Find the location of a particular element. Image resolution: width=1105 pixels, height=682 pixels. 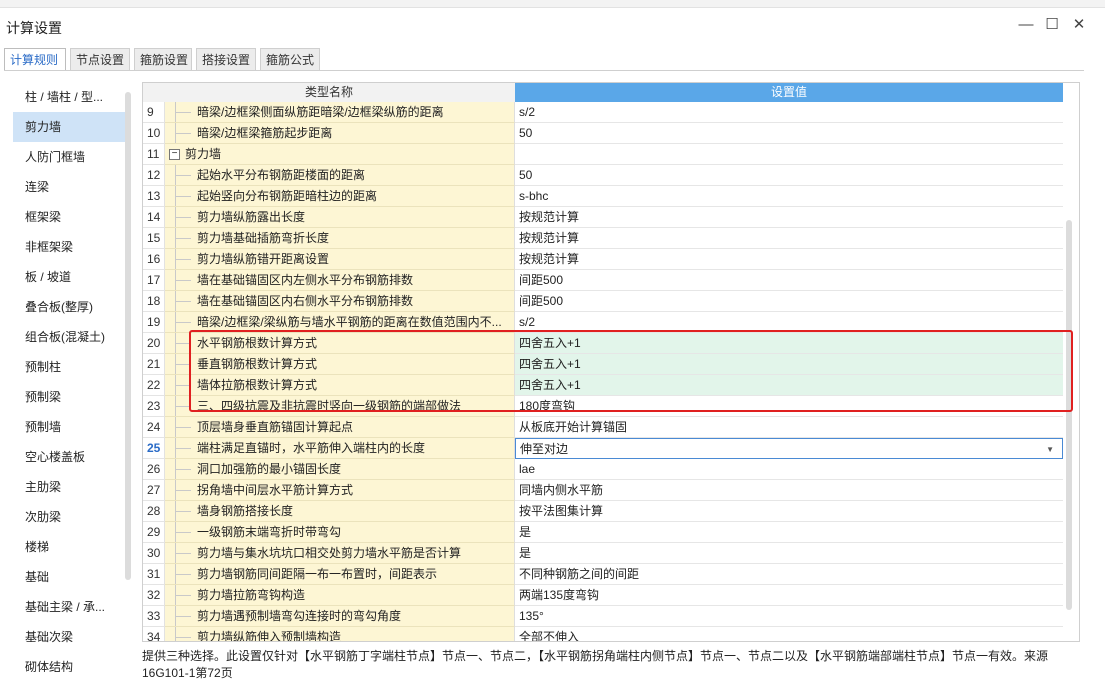

setting-value-cell: s-bhc is located at coordinates (789, 196).